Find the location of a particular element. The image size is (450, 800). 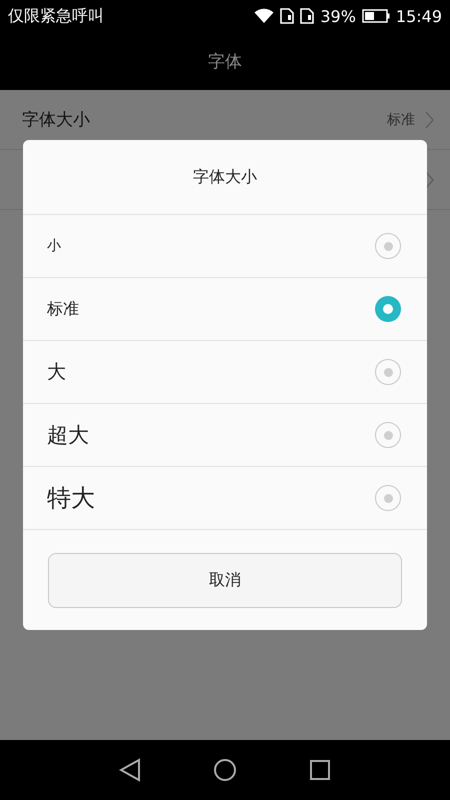

row-label: 字体大小 is located at coordinates (56, 120).